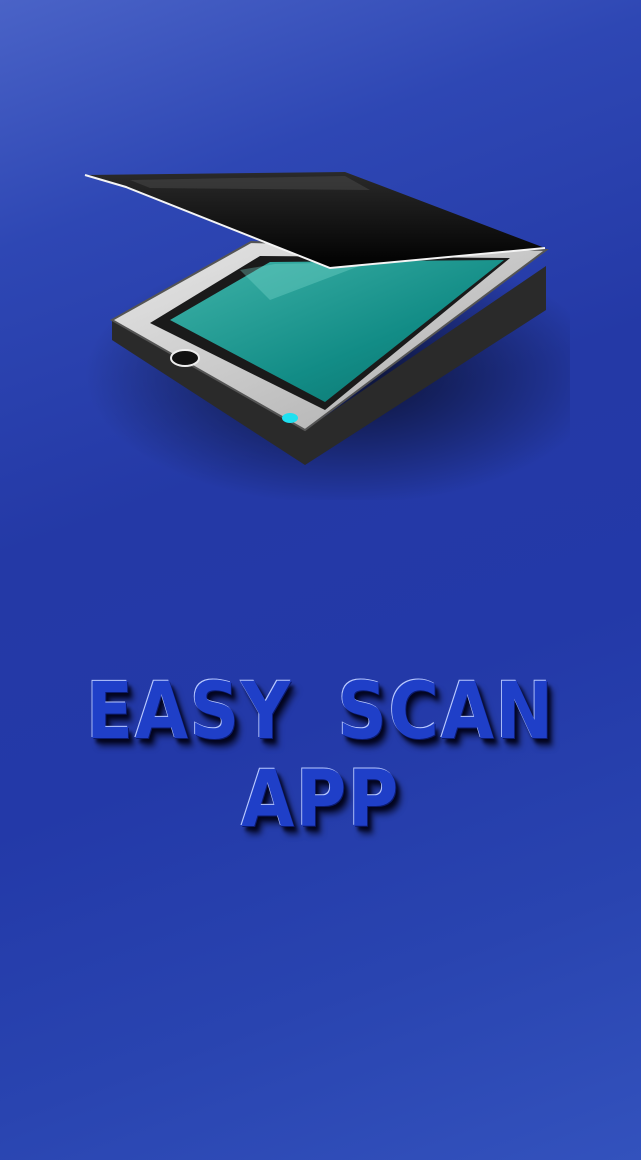  Describe the element at coordinates (320, 712) in the screenshot. I see `app-title-line1: EASY SCAN` at that location.